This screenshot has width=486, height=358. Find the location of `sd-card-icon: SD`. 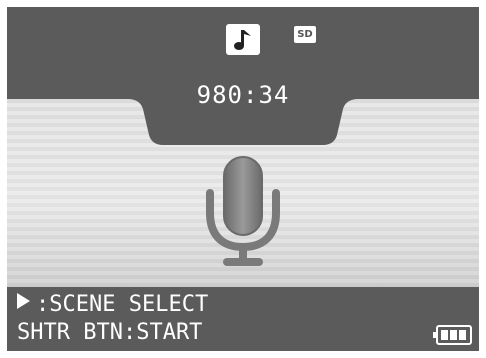

sd-card-icon: SD is located at coordinates (305, 34).